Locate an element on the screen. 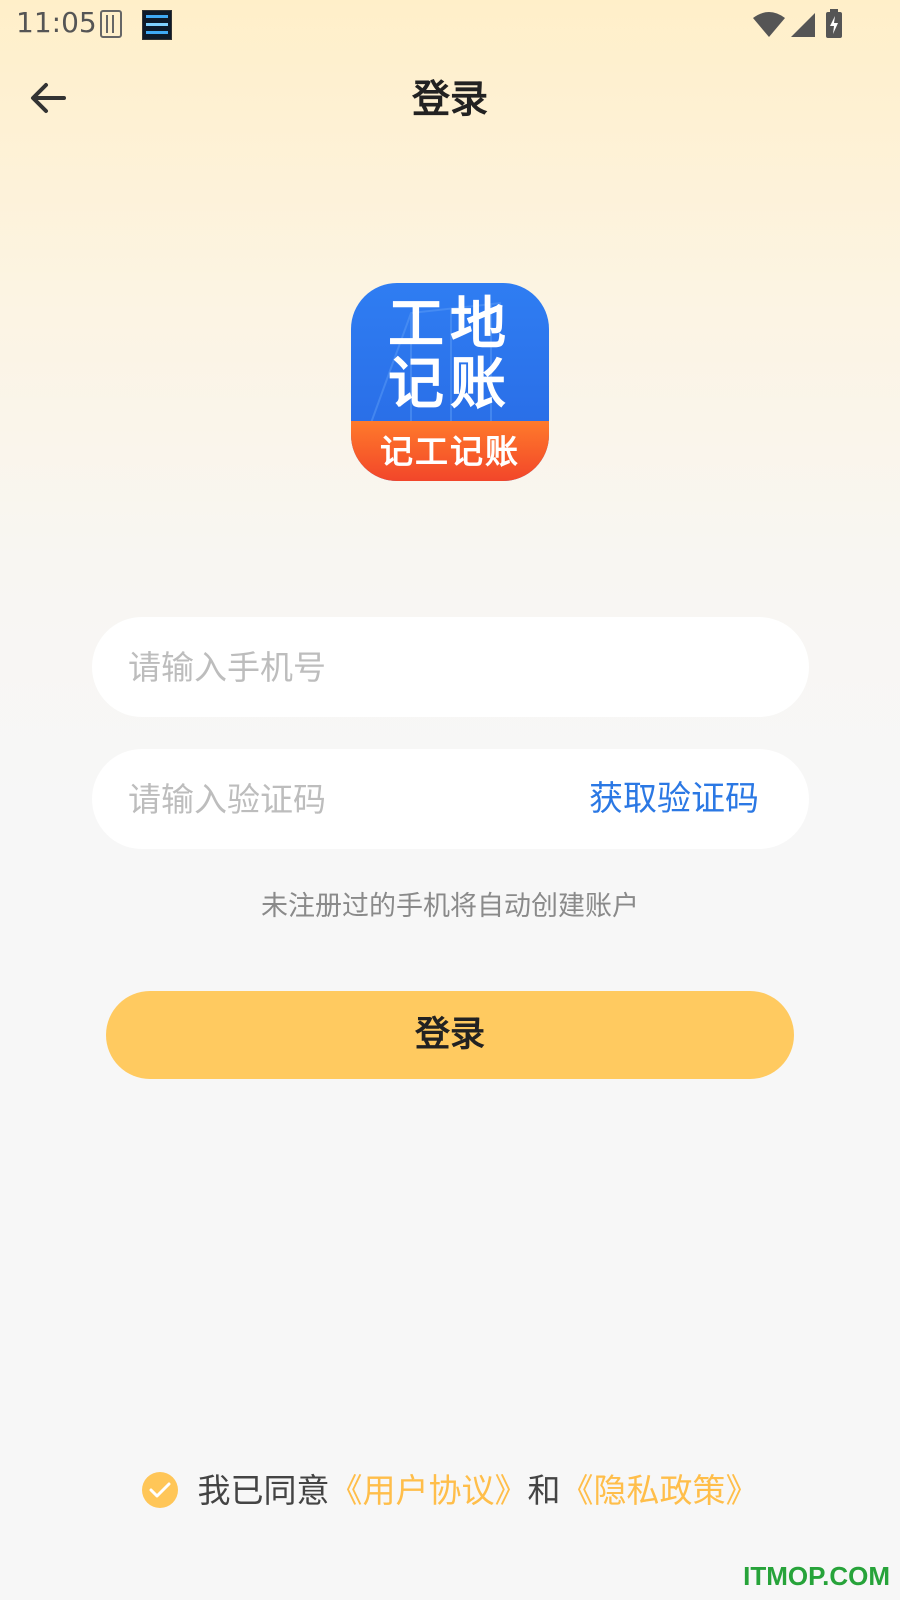 This screenshot has height=1600, width=900. user-agreement-link: 《用户协议》 is located at coordinates (429, 1490).